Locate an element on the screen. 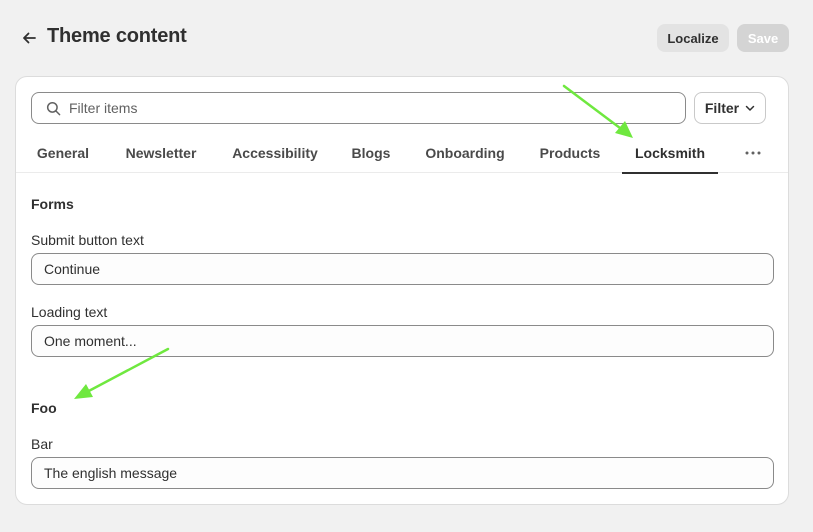  back-button is located at coordinates (29, 38).